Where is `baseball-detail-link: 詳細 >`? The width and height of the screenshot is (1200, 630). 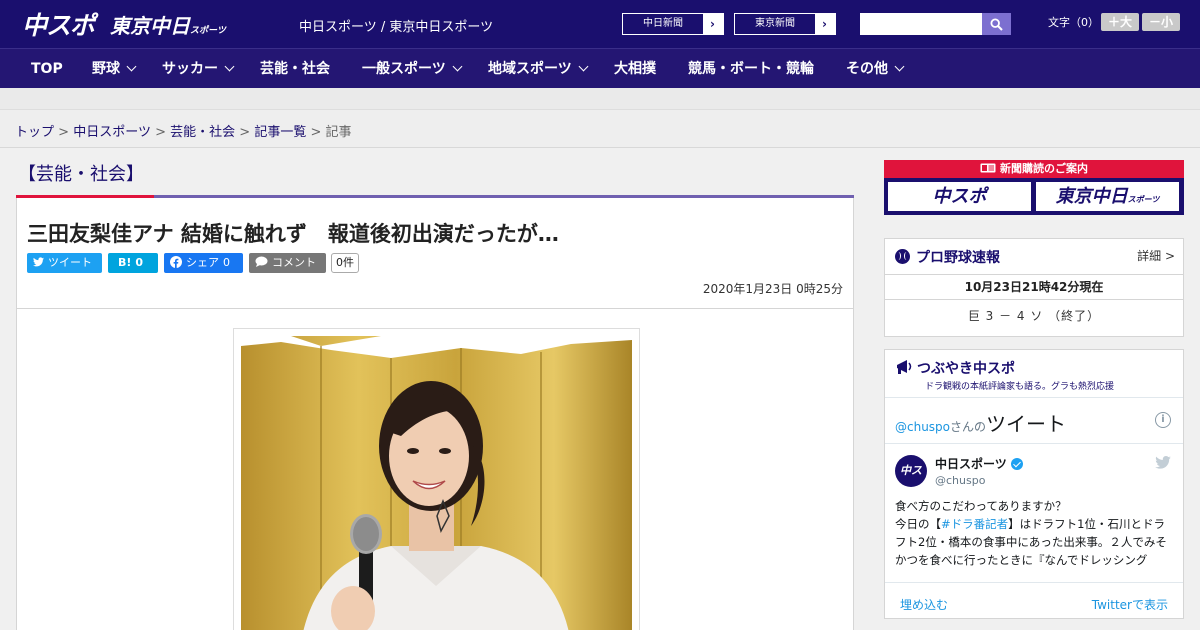 baseball-detail-link: 詳細 > is located at coordinates (1156, 255).